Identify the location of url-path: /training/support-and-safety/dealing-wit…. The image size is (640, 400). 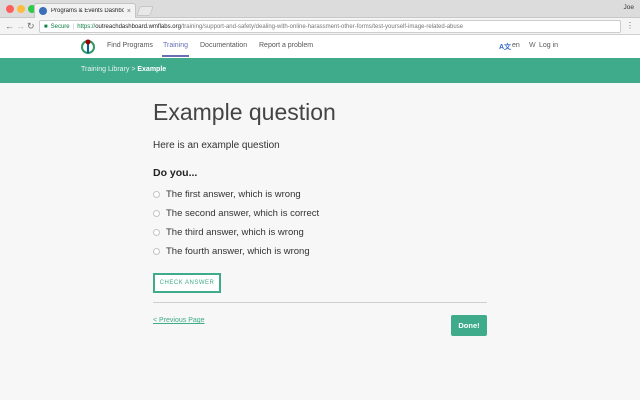
(322, 26).